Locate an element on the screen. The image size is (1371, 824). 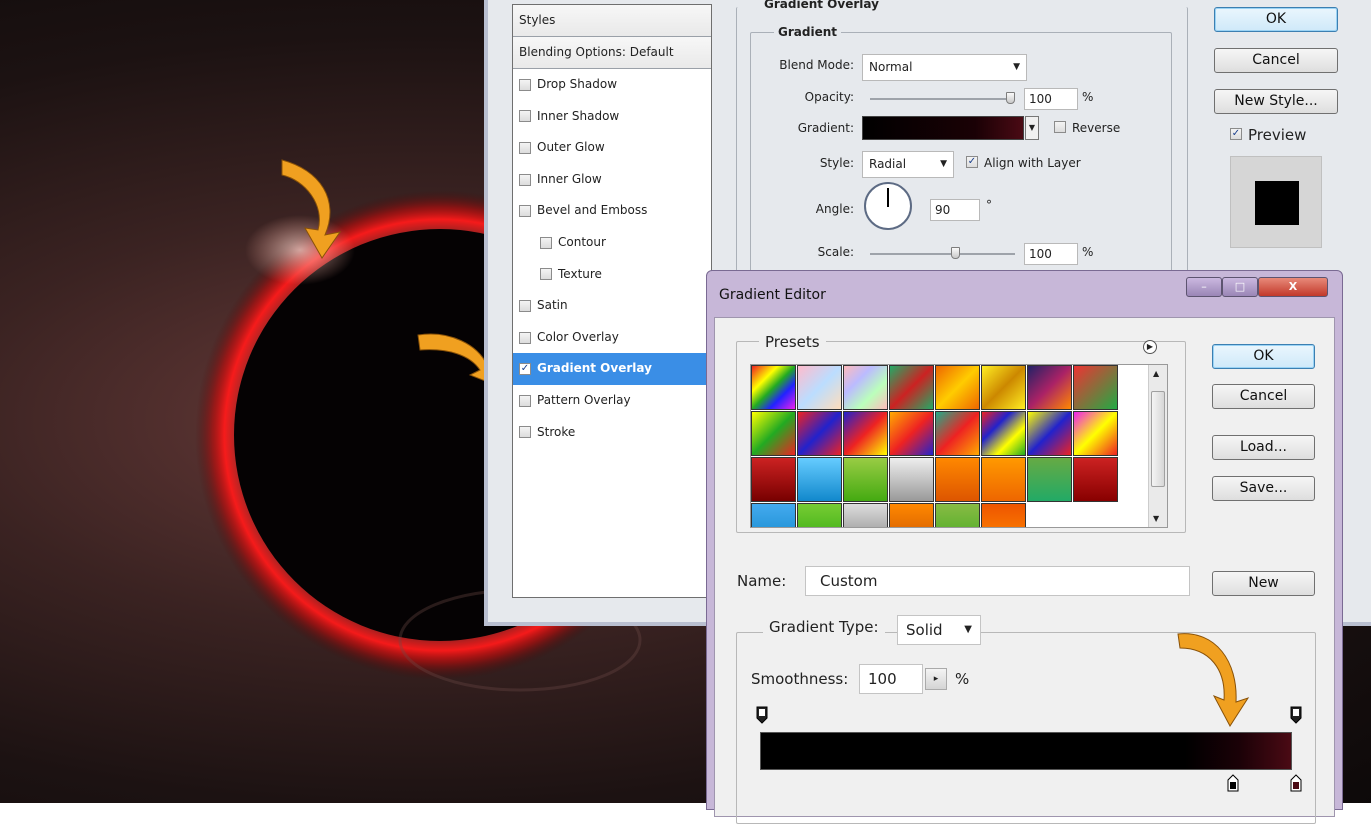
cancel-button: Cancel is located at coordinates (1276, 60).